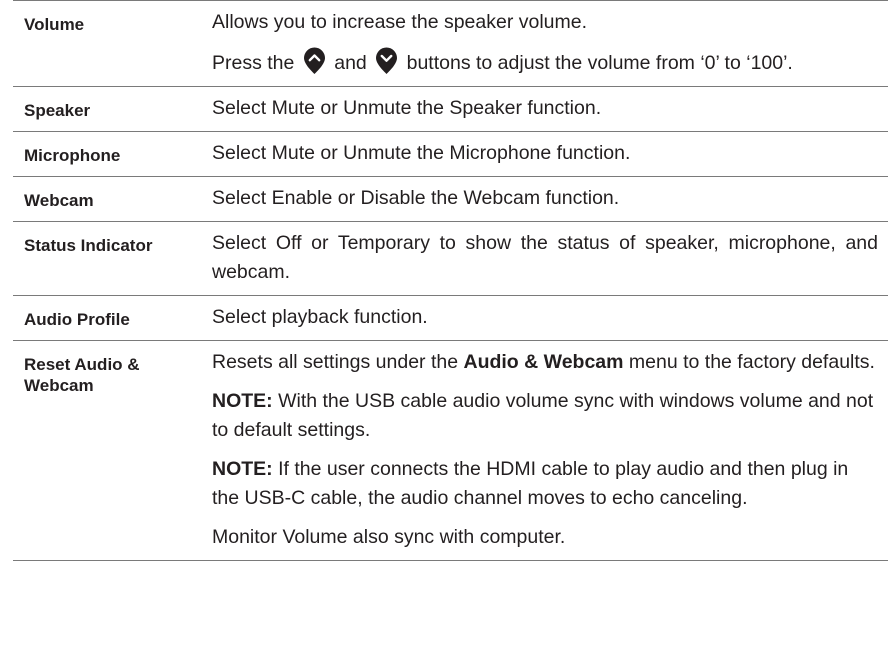 The height and width of the screenshot is (647, 888). I want to click on text-fragment: menu to the factory defaults., so click(751, 362).